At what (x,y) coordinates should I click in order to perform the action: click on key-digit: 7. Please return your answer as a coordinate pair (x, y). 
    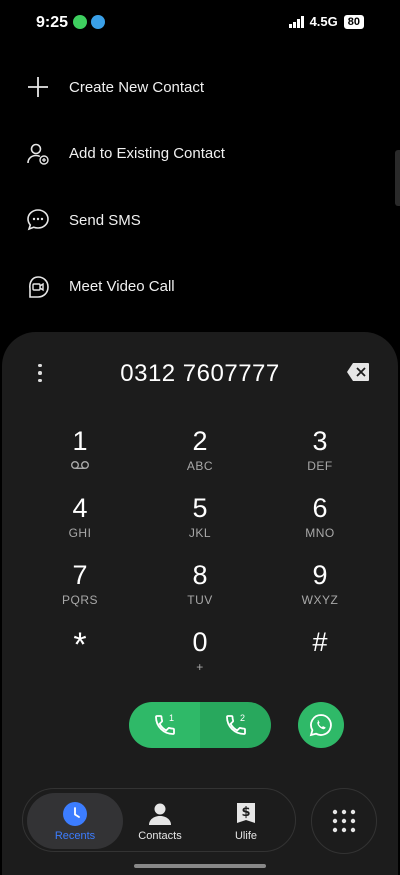
    Looking at the image, I should click on (80, 575).